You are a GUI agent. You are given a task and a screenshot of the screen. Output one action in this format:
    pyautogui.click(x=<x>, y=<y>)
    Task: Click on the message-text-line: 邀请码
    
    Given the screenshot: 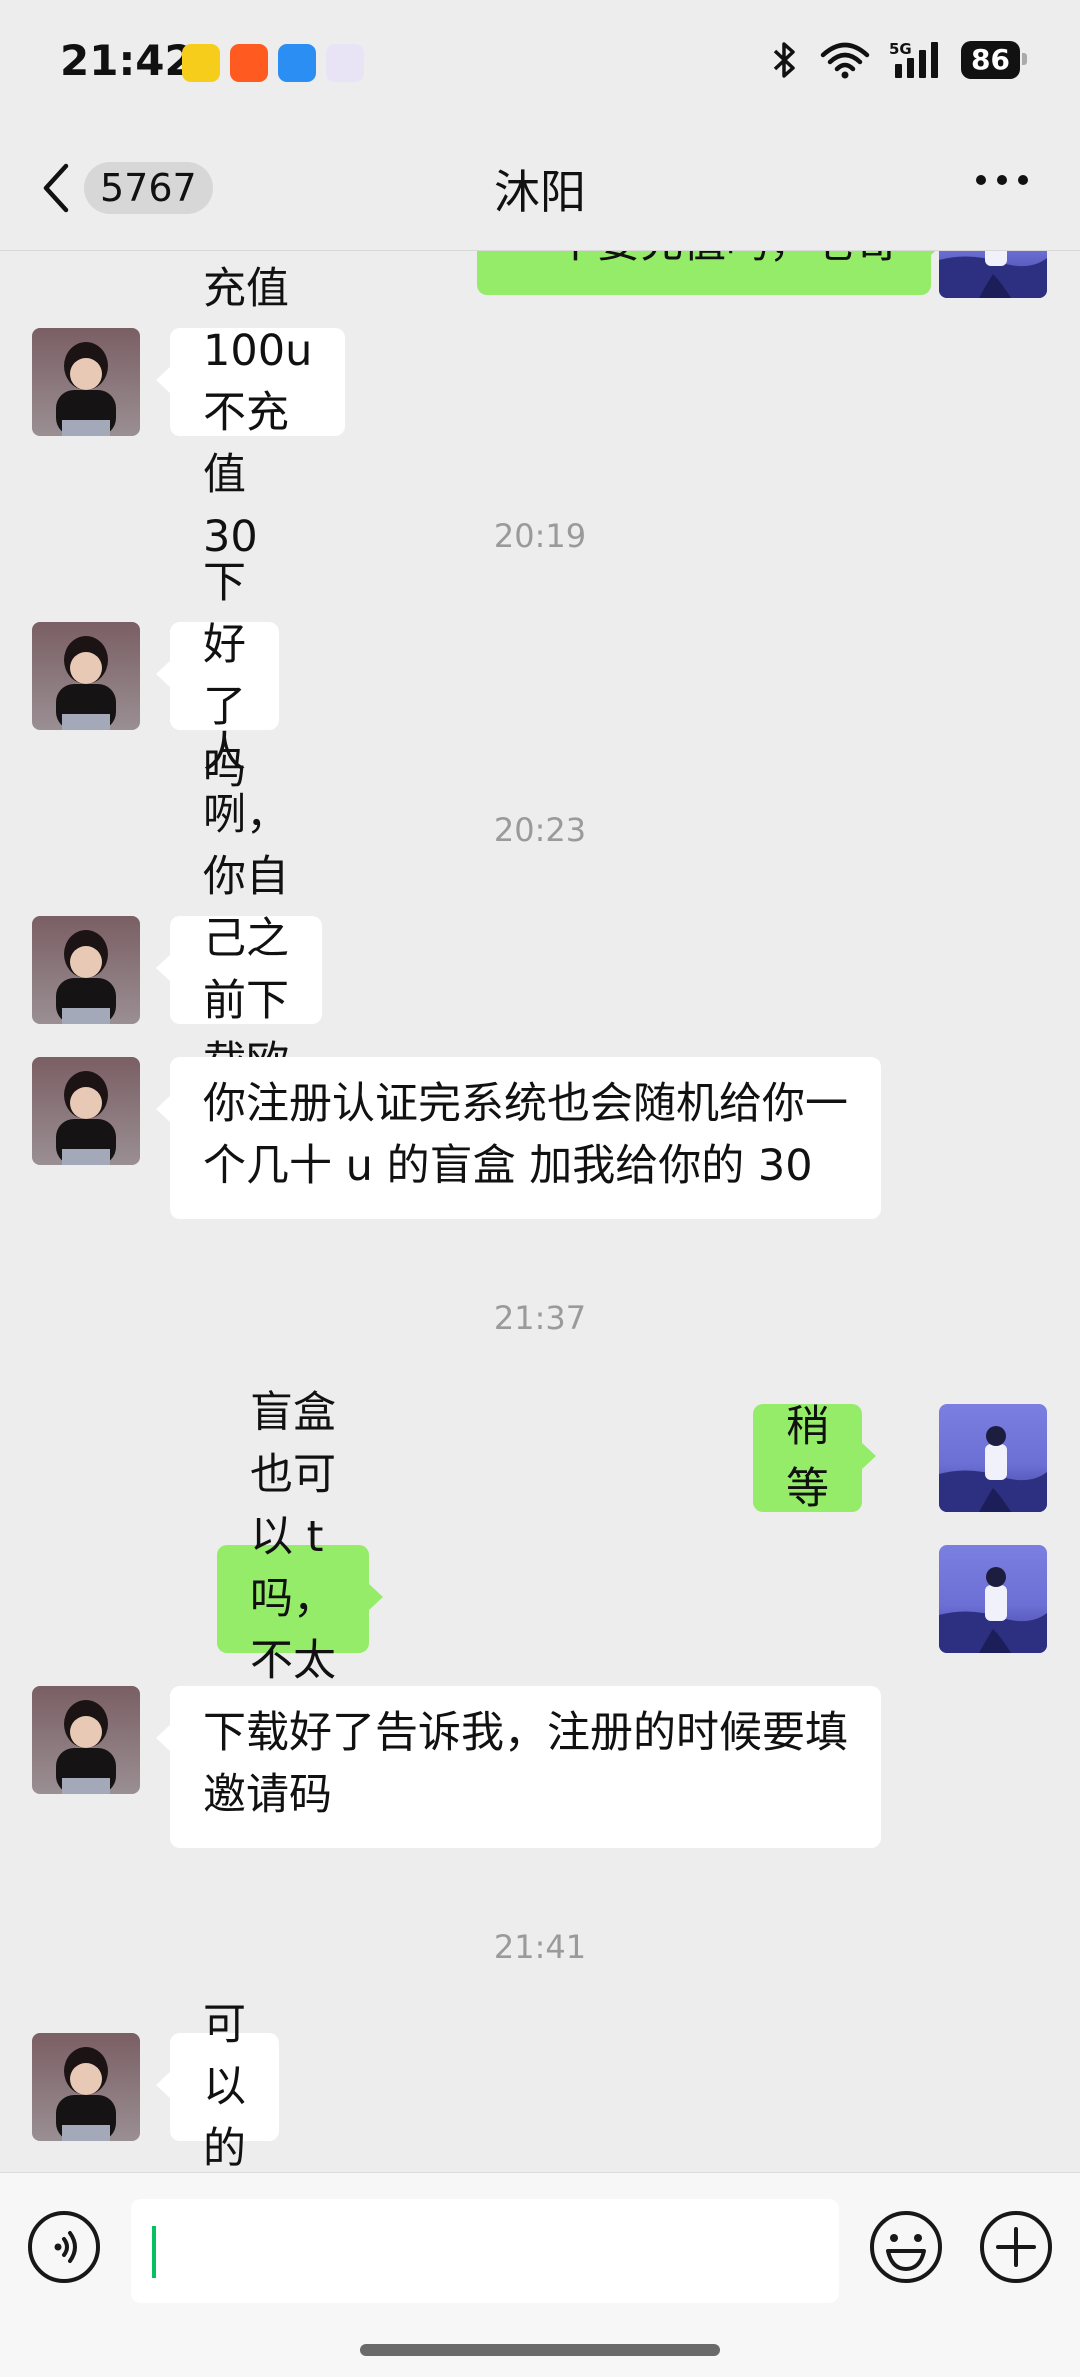 What is the action you would take?
    pyautogui.click(x=267, y=1795)
    